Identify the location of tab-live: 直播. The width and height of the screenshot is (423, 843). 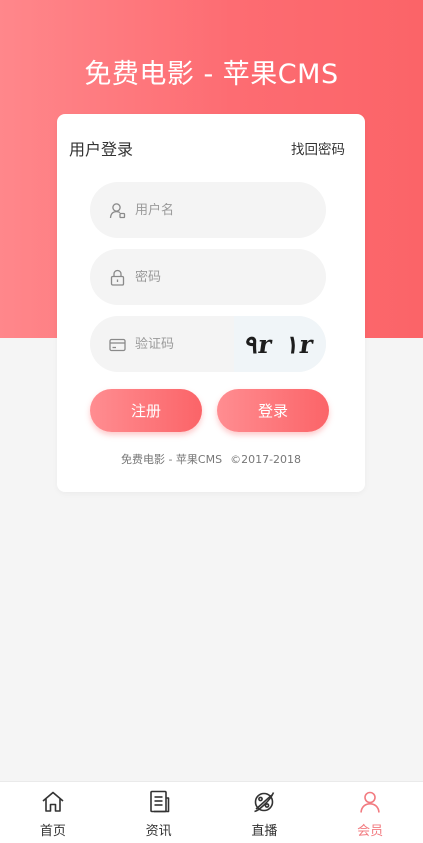
(265, 812).